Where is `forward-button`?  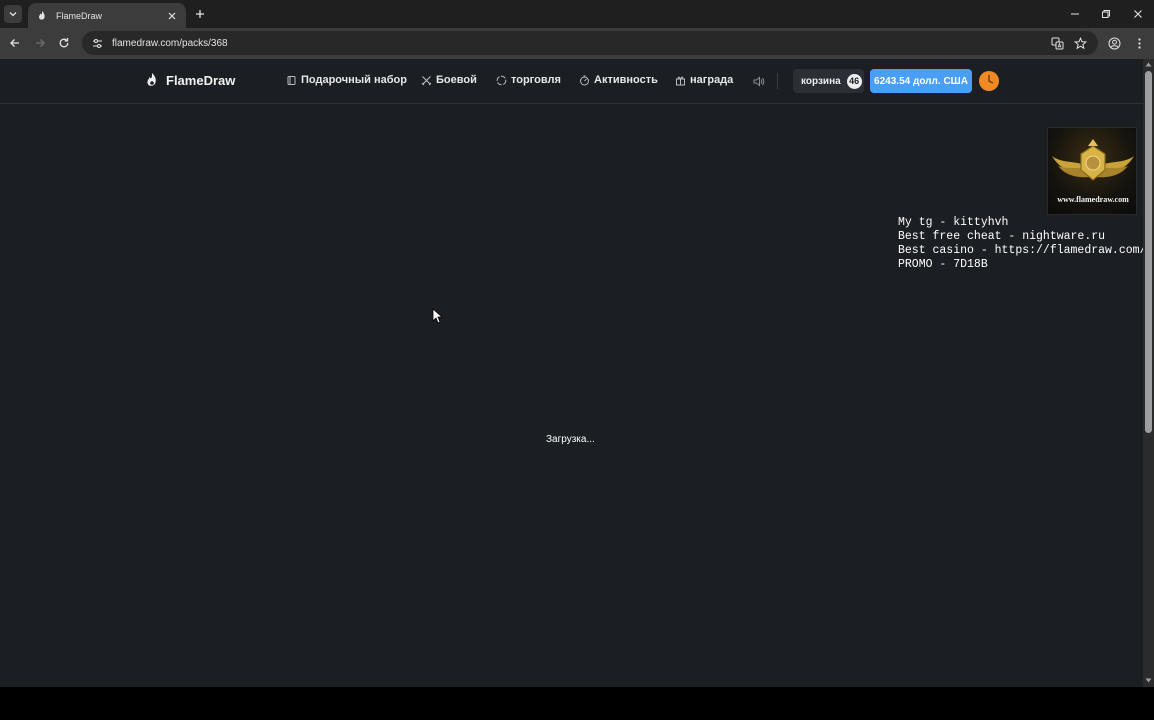 forward-button is located at coordinates (40, 43).